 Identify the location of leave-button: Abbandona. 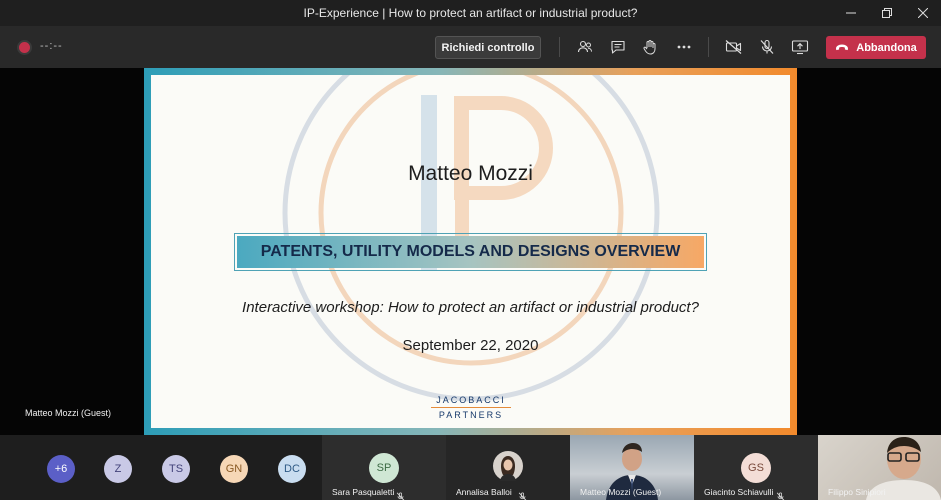
(876, 47).